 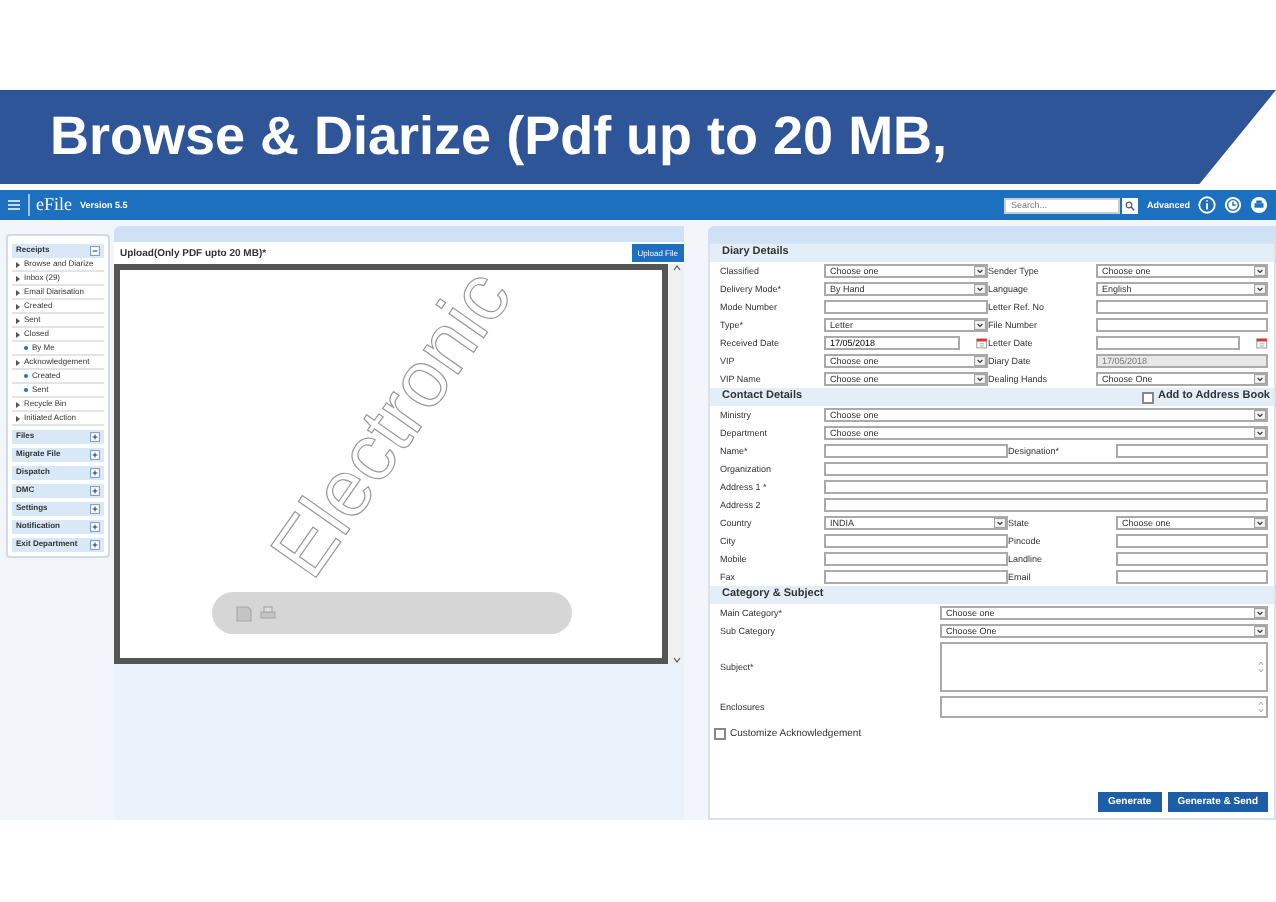 What do you see at coordinates (14, 205) in the screenshot?
I see `menu-icon` at bounding box center [14, 205].